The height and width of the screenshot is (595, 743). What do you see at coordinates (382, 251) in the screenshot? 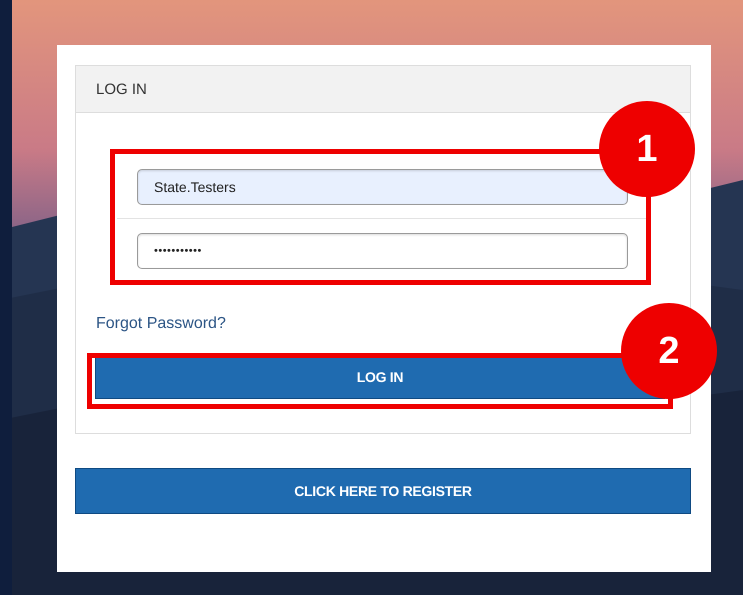
I see `password-field: •••••••••••` at bounding box center [382, 251].